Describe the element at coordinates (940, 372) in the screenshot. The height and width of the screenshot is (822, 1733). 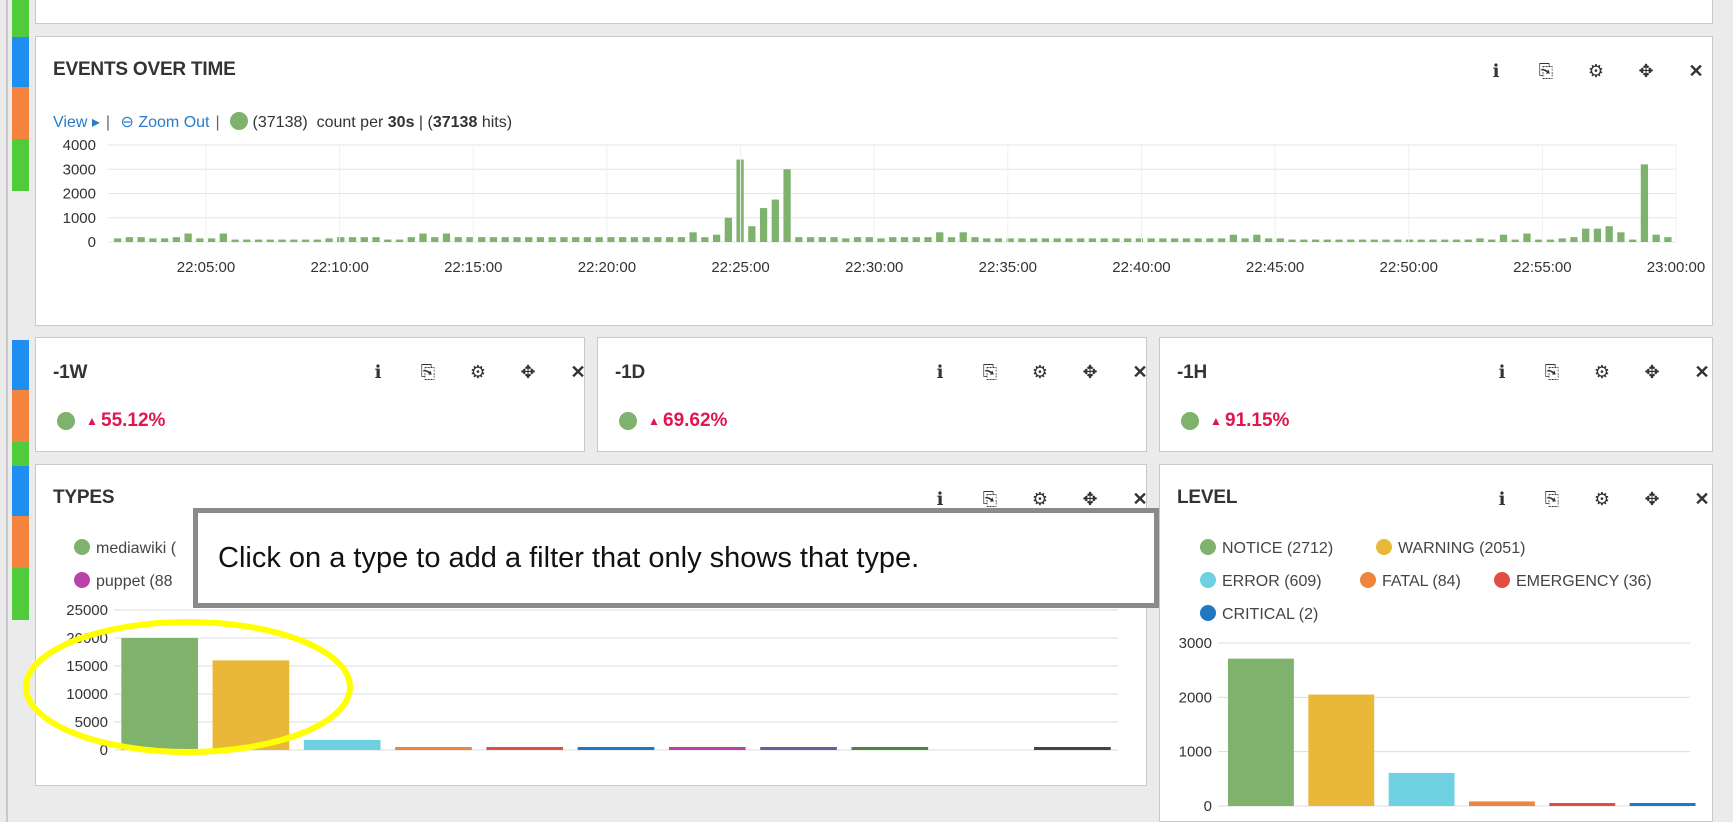
I see `info-icon: ℹ` at that location.